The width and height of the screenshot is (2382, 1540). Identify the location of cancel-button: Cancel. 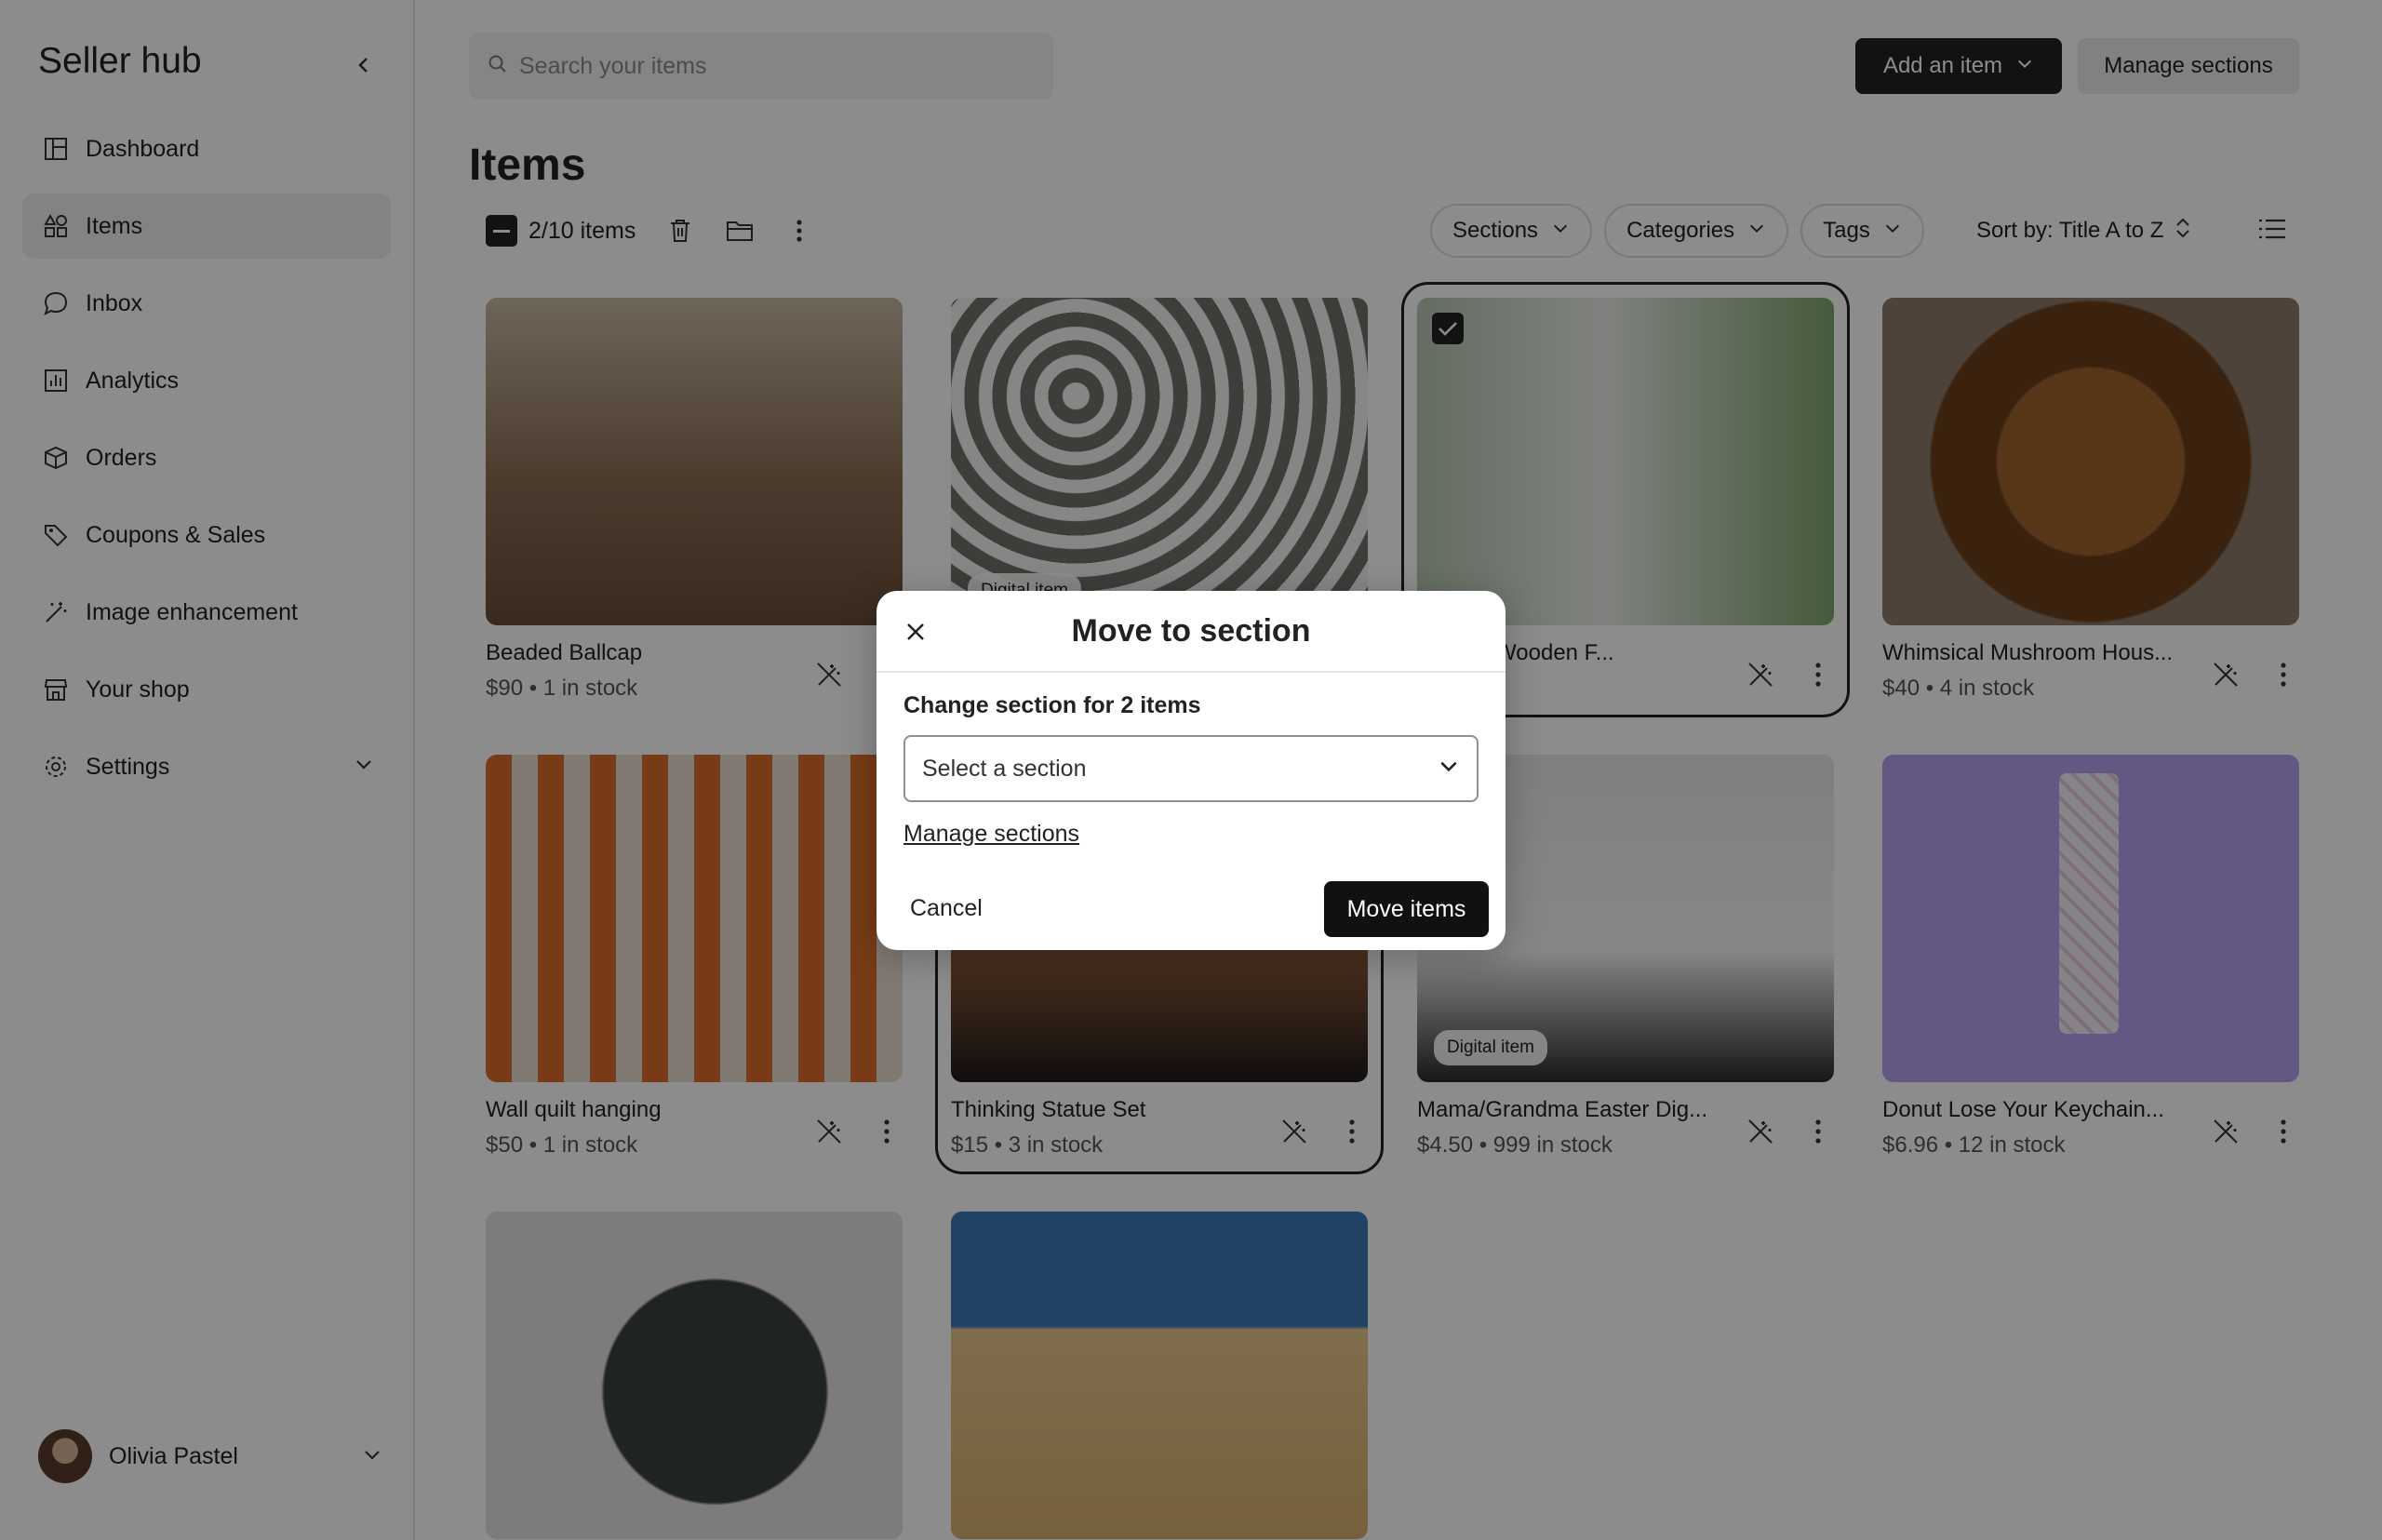
(946, 908).